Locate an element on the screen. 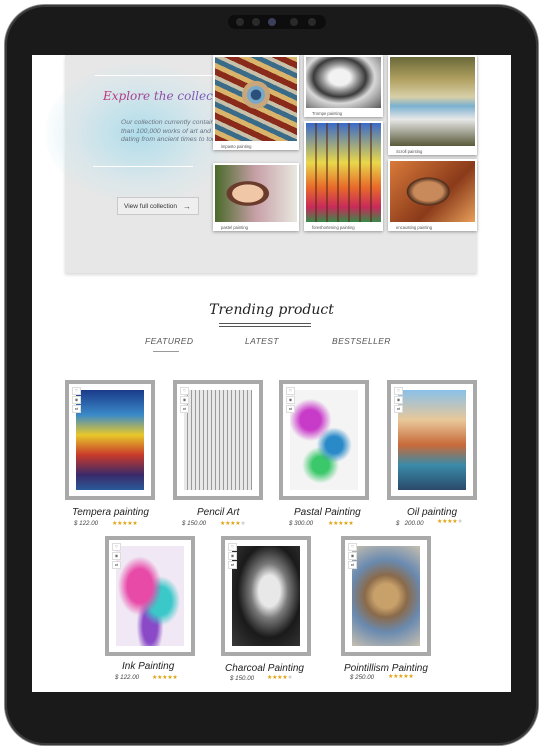  product-name: Pointillism Painting is located at coordinates (386, 668).